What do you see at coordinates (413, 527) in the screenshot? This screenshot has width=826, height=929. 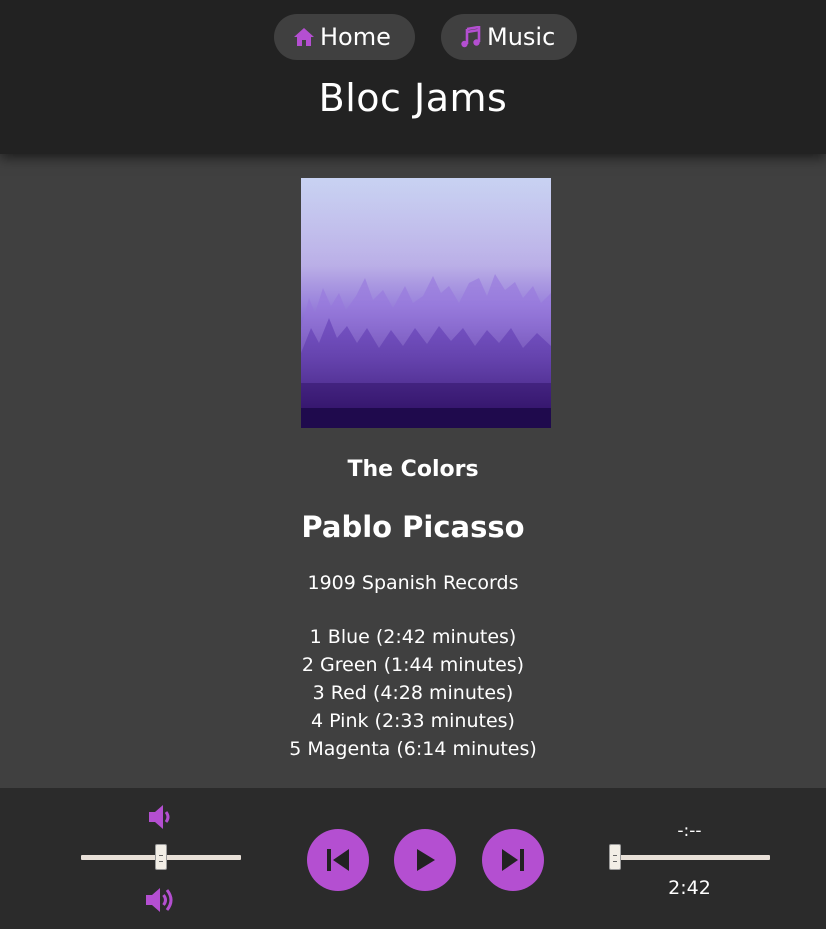 I see `album-artist: Pablo Picasso` at bounding box center [413, 527].